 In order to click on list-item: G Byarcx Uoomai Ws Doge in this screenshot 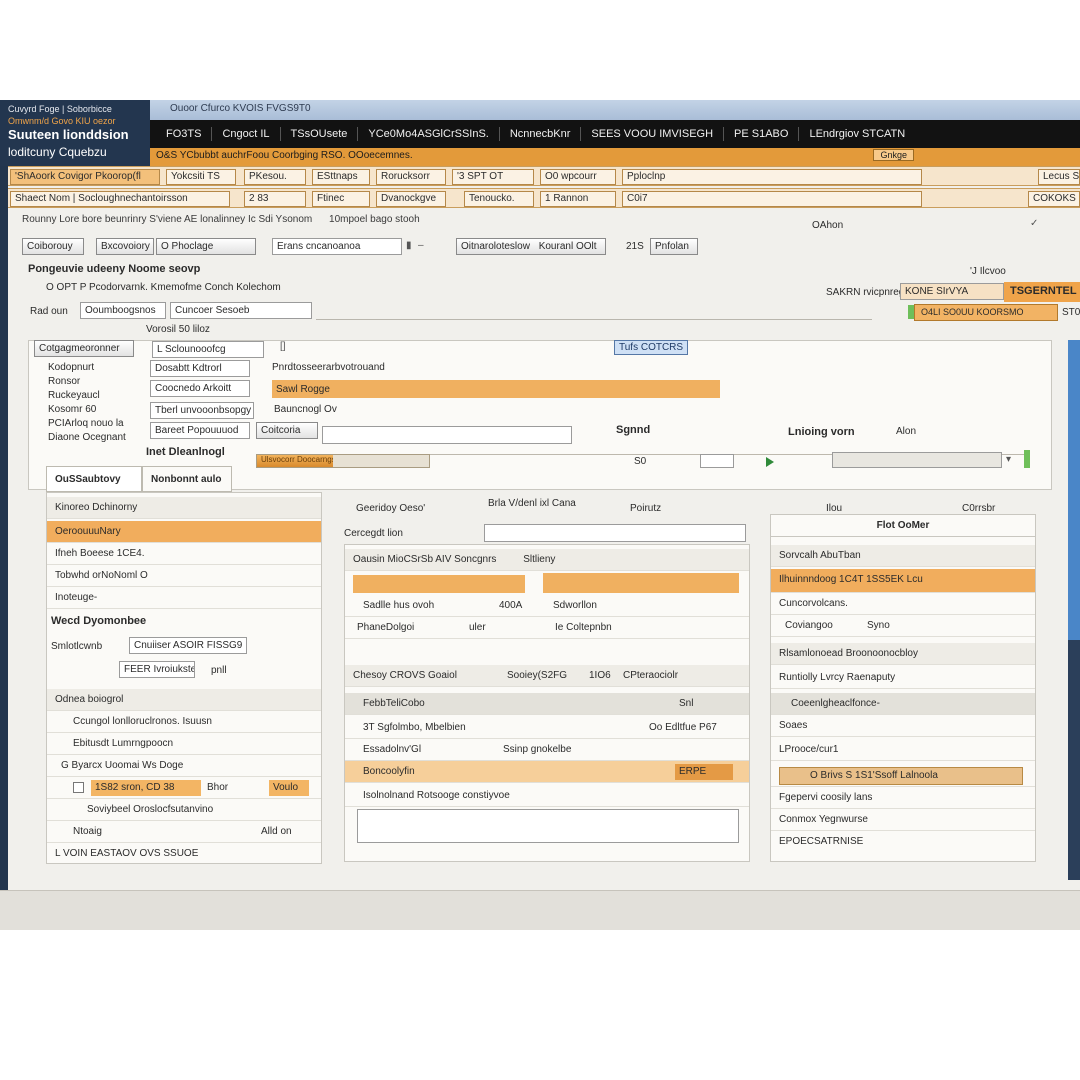, I will do `click(184, 766)`.